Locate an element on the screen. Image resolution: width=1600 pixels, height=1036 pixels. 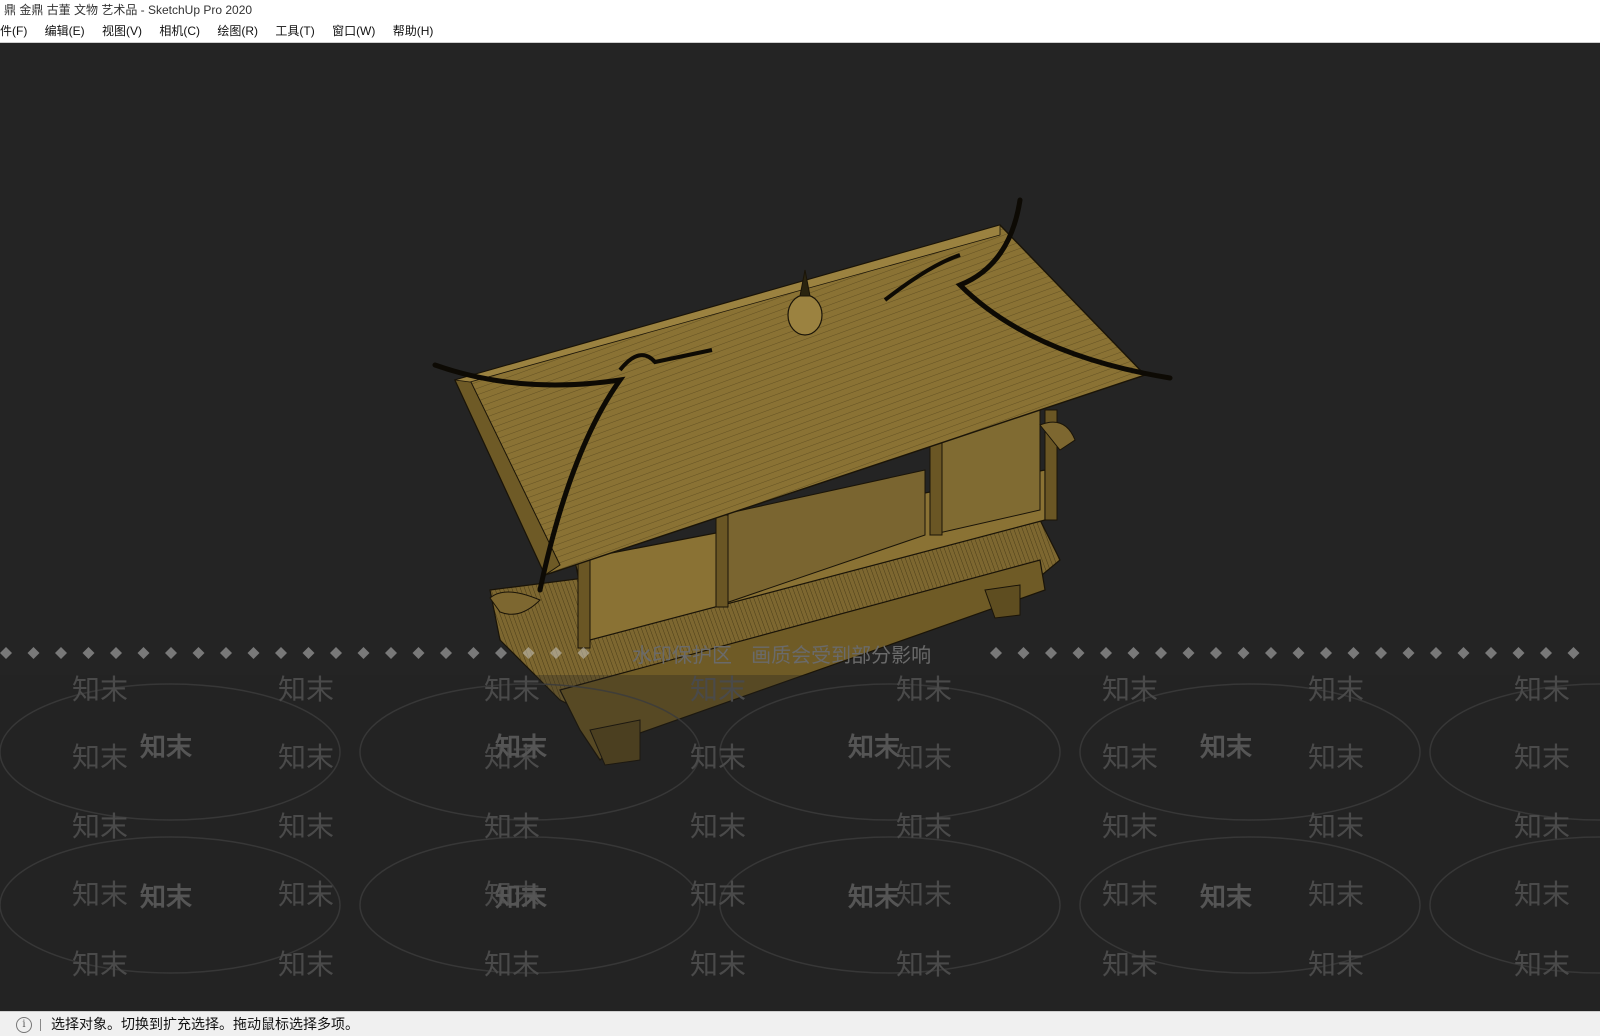
watermark-banner: 水印保护区 画质会受到部分影响 is located at coordinates (782, 655).